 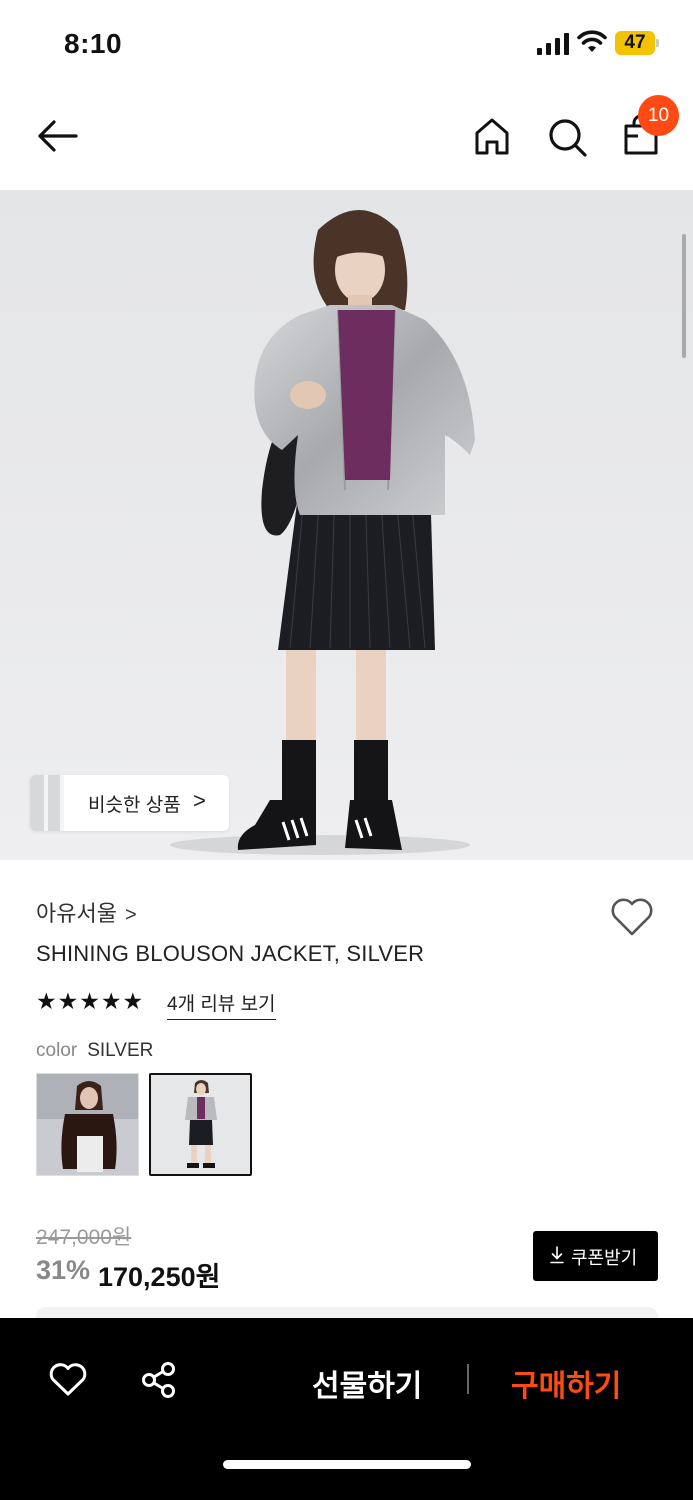 What do you see at coordinates (492, 136) in the screenshot?
I see `home-icon` at bounding box center [492, 136].